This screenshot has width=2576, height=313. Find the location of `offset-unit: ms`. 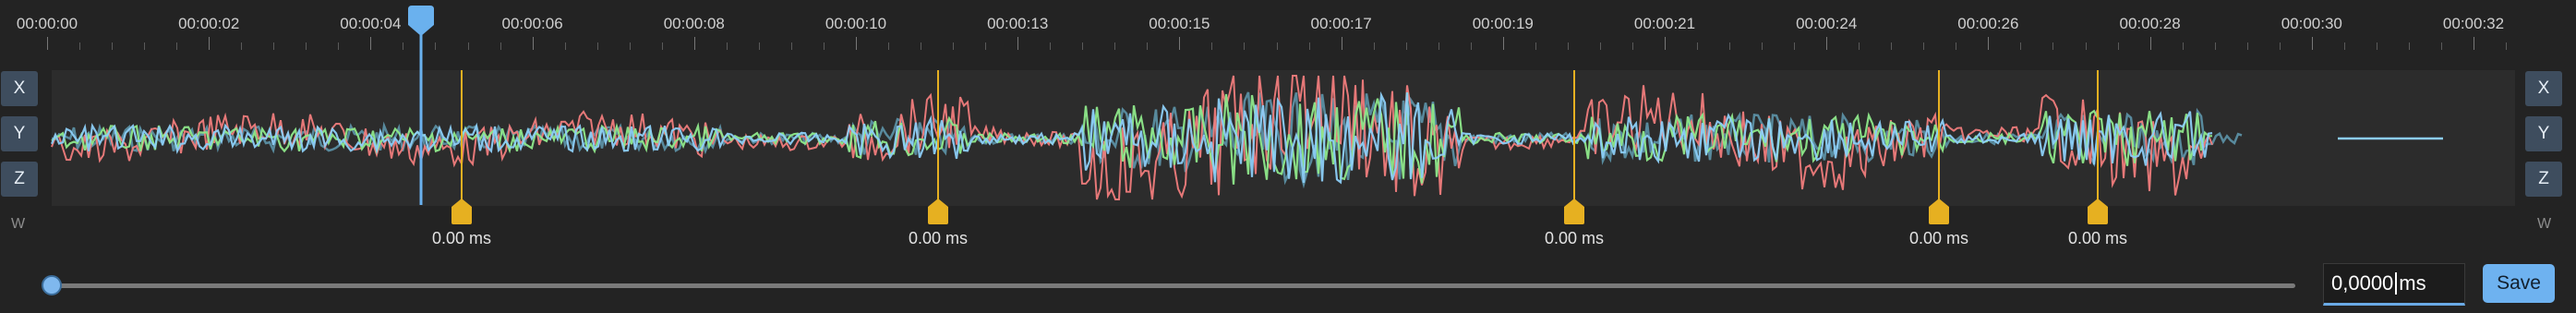

offset-unit: ms is located at coordinates (2412, 283).